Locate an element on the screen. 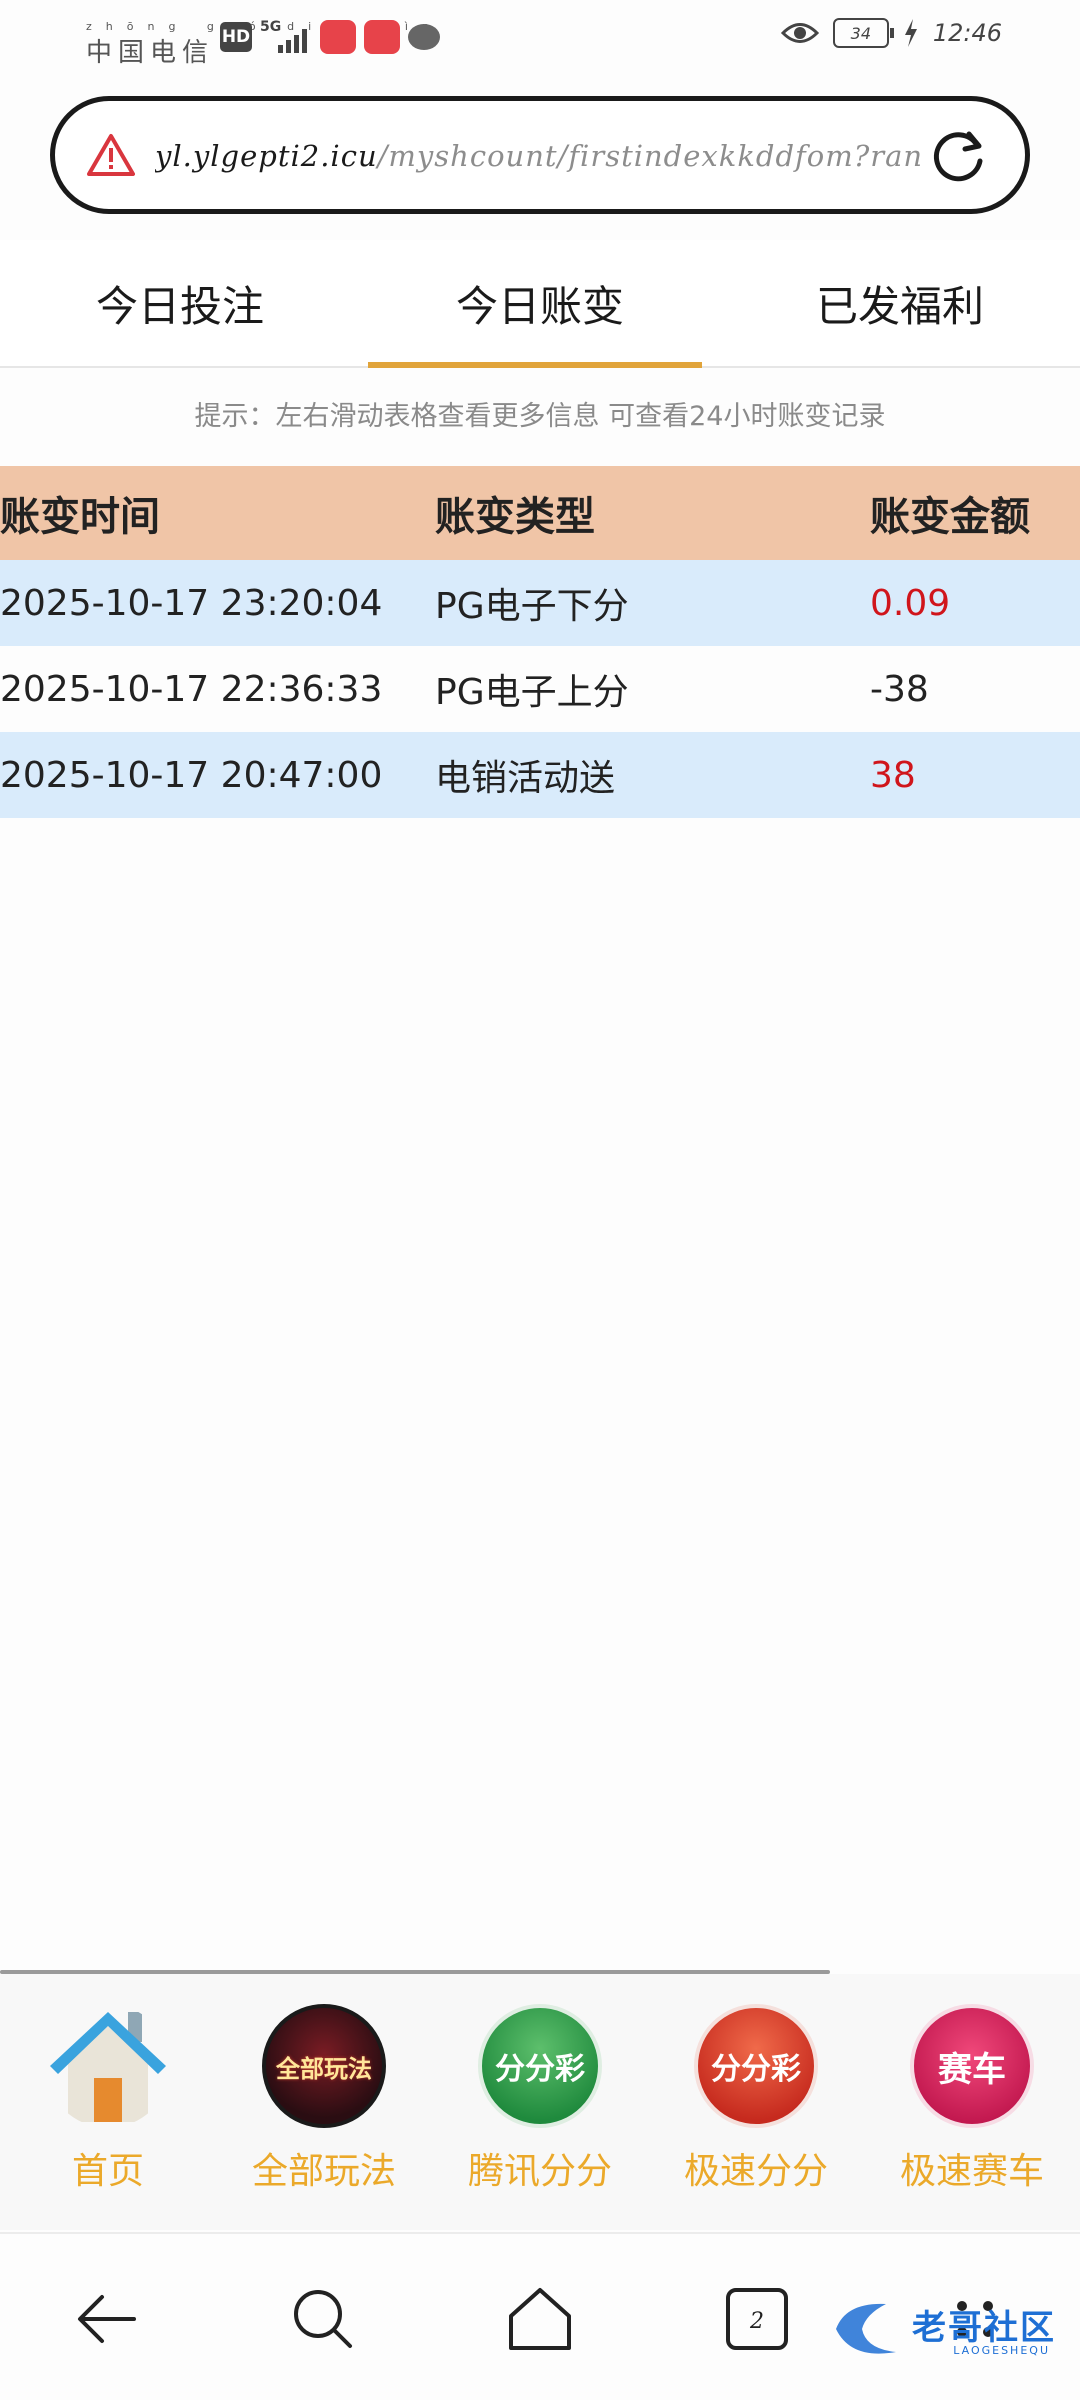 The height and width of the screenshot is (2400, 1080). nav-item-speed-ffc: 分分彩 极速分分 is located at coordinates (756, 2102).